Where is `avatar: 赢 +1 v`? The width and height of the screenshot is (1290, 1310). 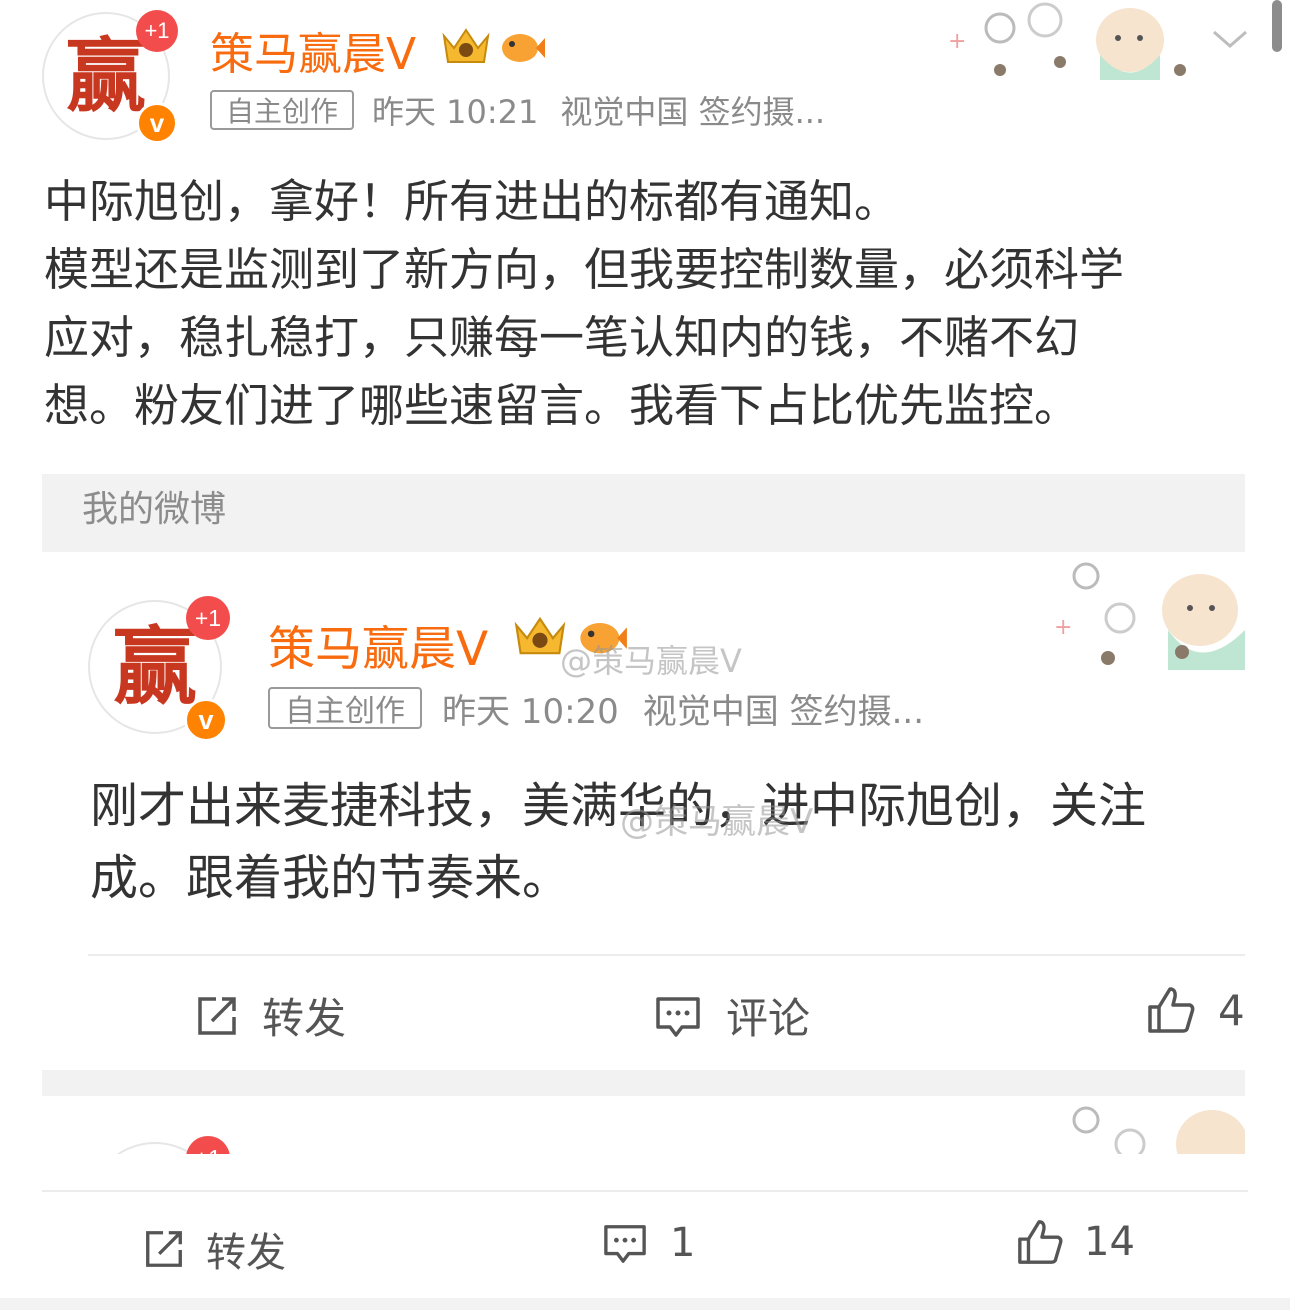 avatar: 赢 +1 v is located at coordinates (110, 77).